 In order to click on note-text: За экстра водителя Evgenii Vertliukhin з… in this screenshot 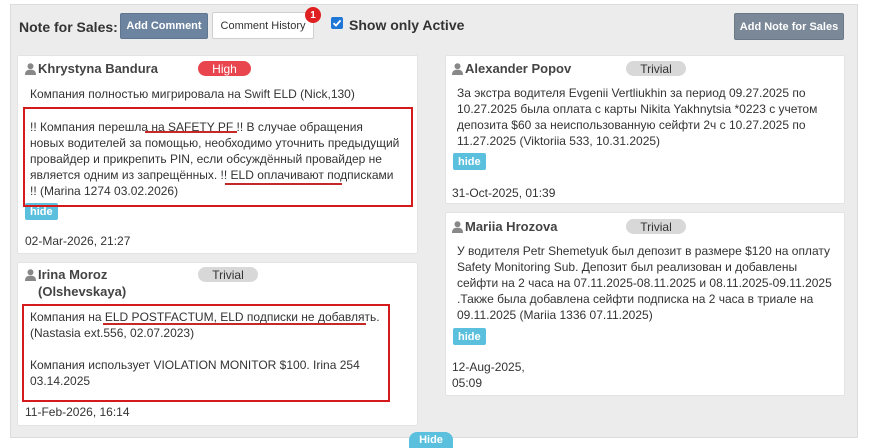, I will do `click(637, 117)`.